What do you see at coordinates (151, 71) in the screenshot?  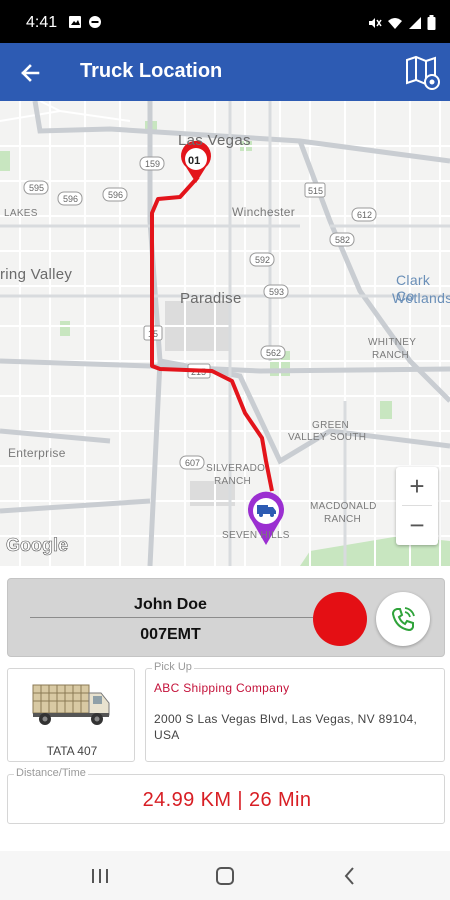 I see `page-title: Truck Location` at bounding box center [151, 71].